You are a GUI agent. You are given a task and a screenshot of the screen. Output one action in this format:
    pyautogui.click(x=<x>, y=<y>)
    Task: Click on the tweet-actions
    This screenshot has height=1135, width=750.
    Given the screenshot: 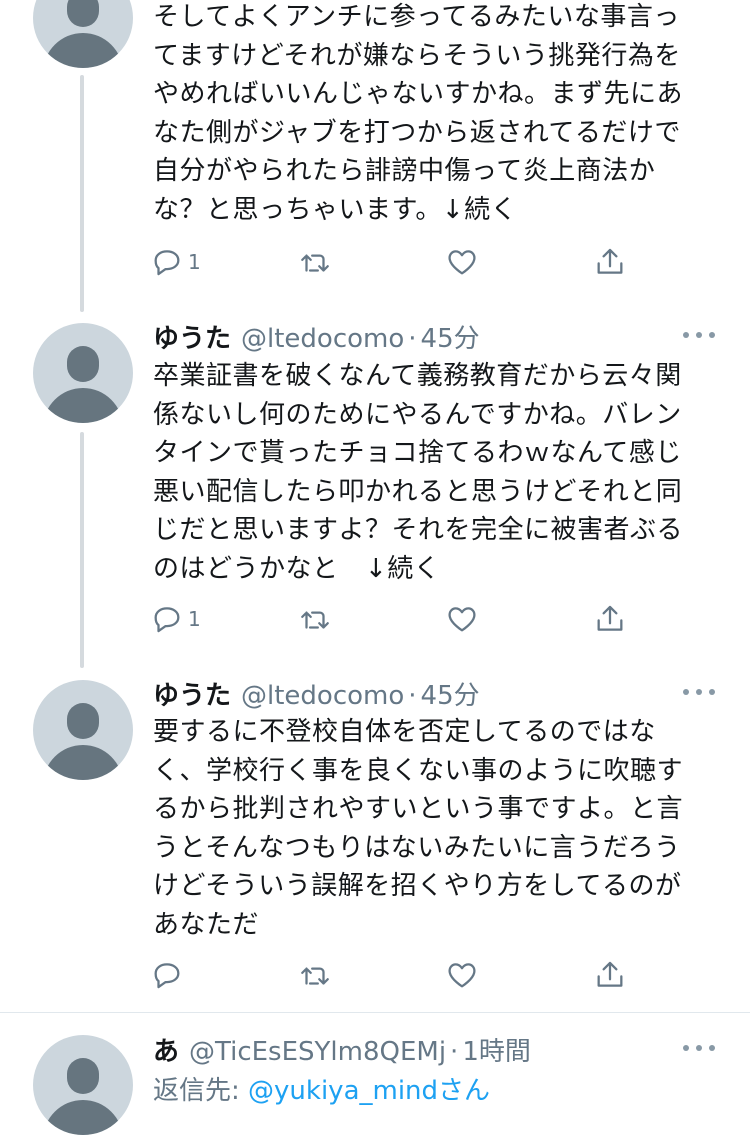 What is the action you would take?
    pyautogui.click(x=410, y=975)
    